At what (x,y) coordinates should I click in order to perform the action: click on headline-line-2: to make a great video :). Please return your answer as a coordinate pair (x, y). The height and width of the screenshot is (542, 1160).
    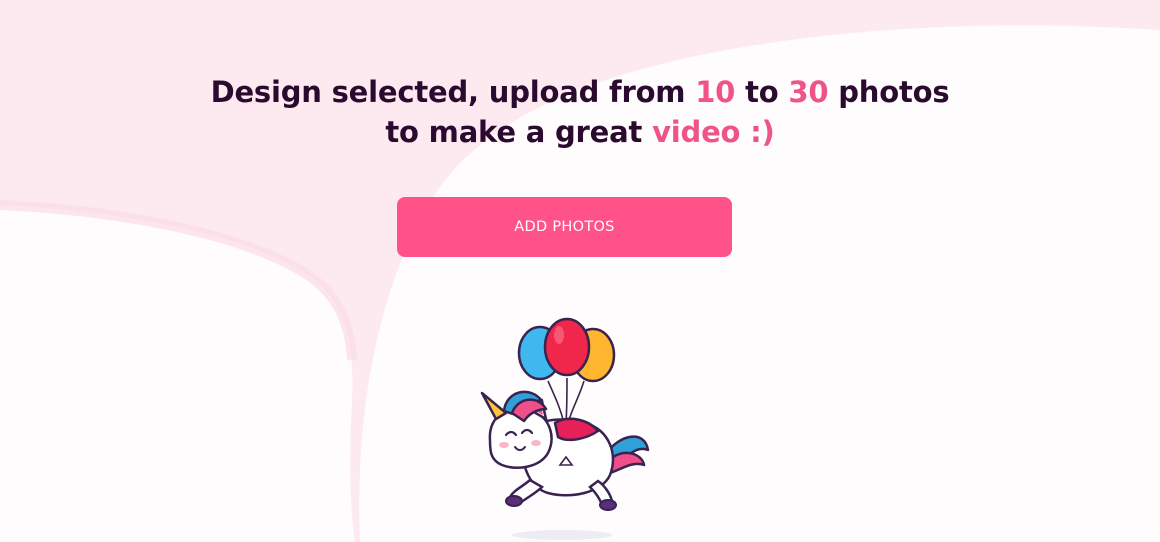
    Looking at the image, I should click on (580, 132).